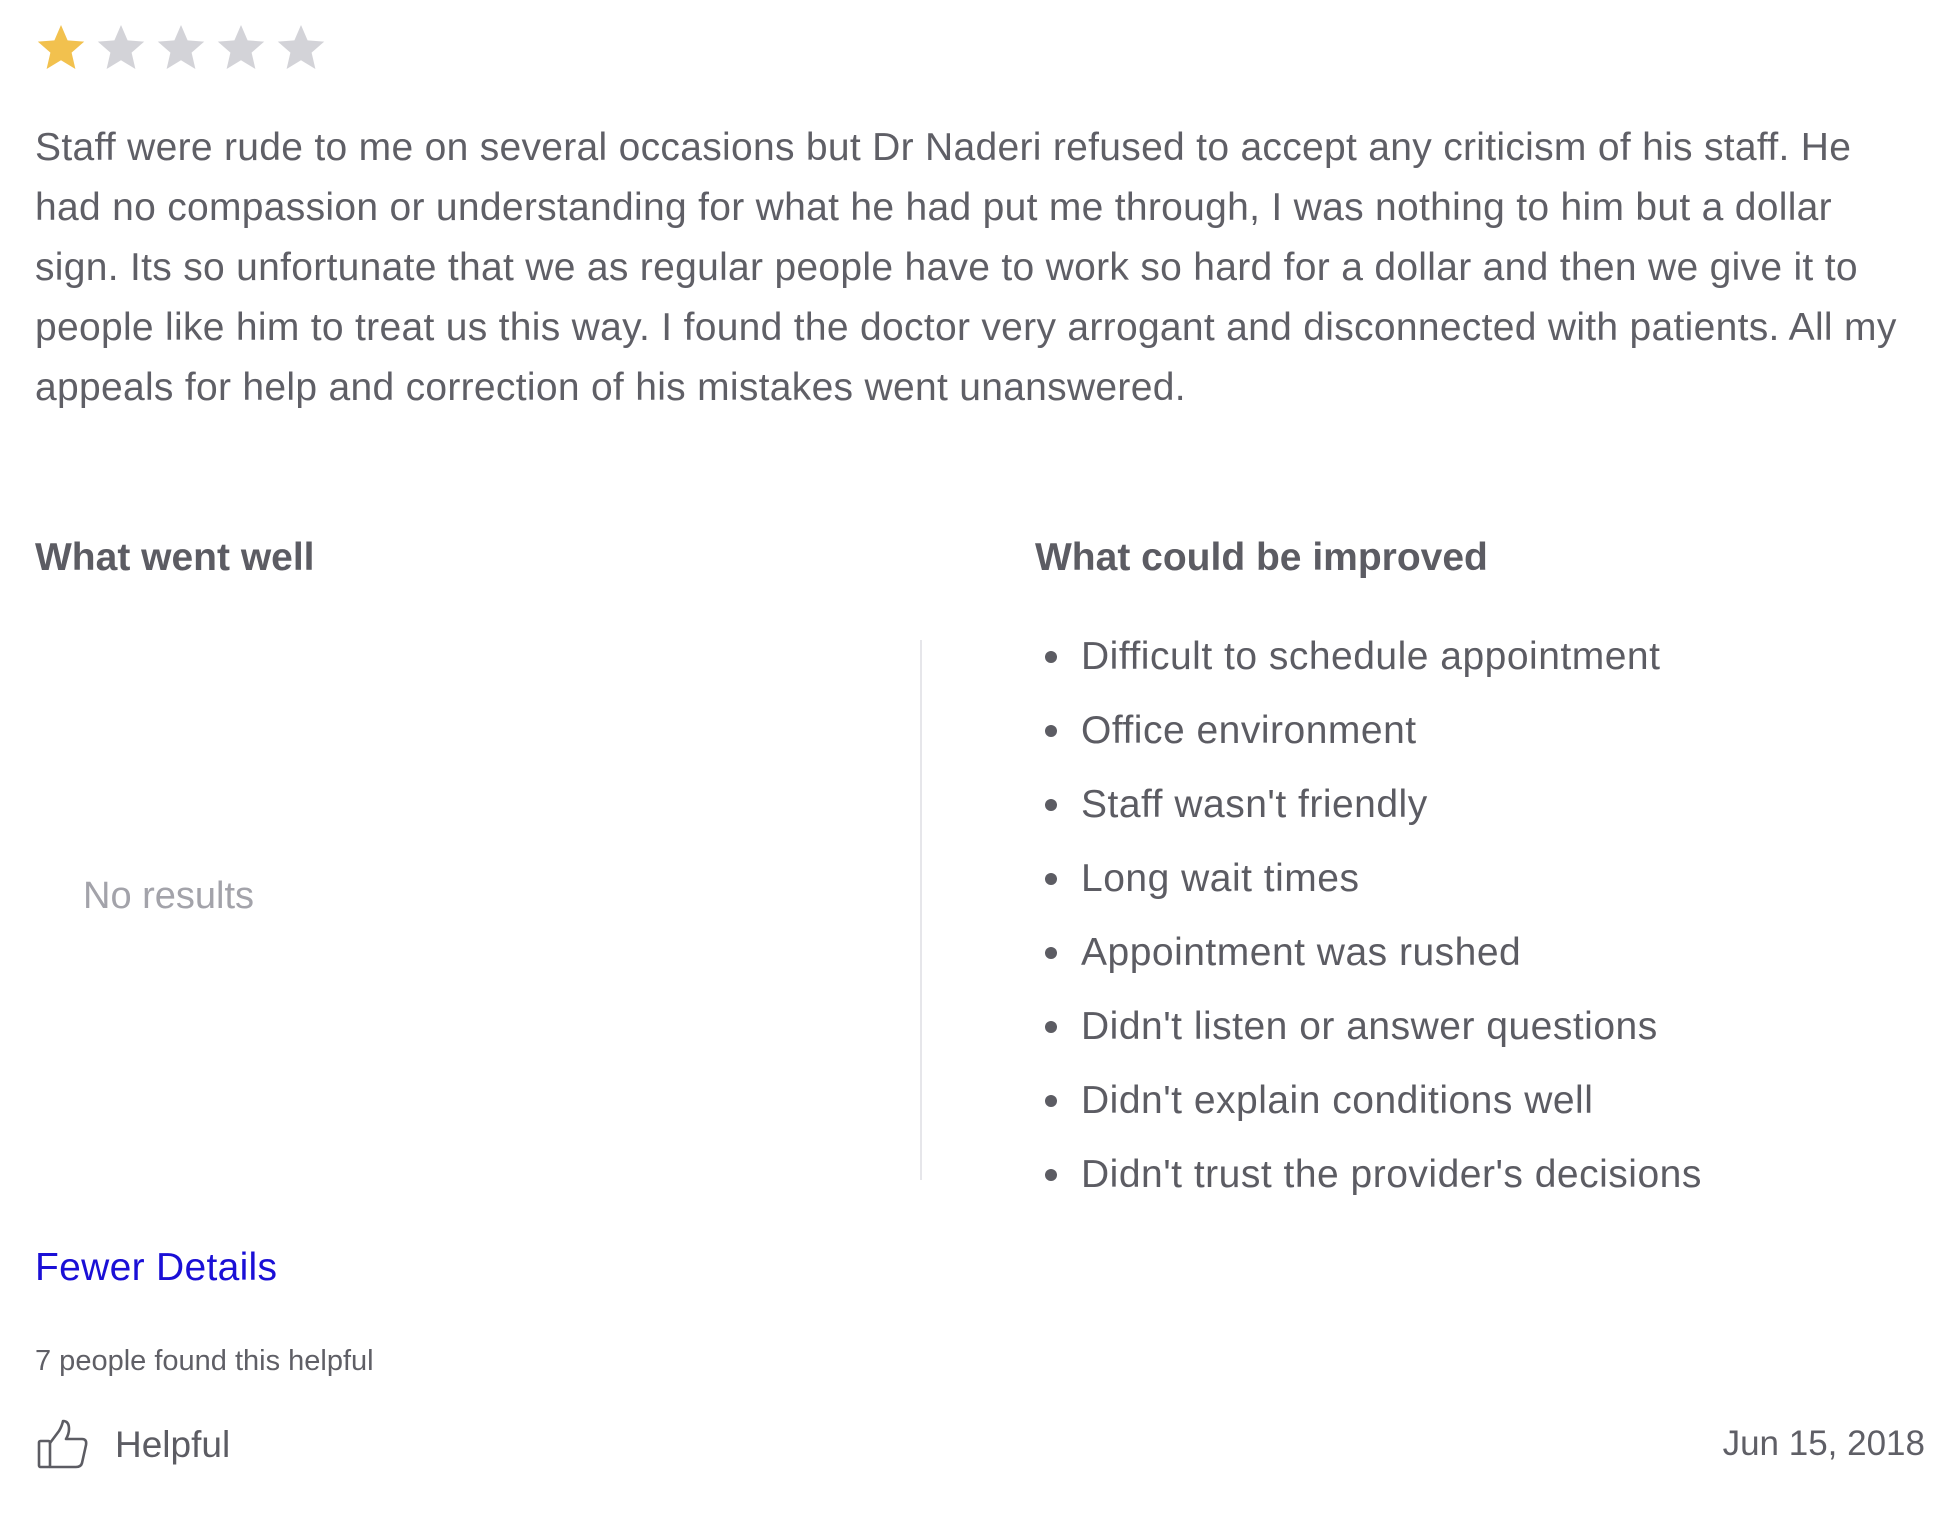  I want to click on list-item-label: Difficult to schedule appointment, so click(1371, 656).